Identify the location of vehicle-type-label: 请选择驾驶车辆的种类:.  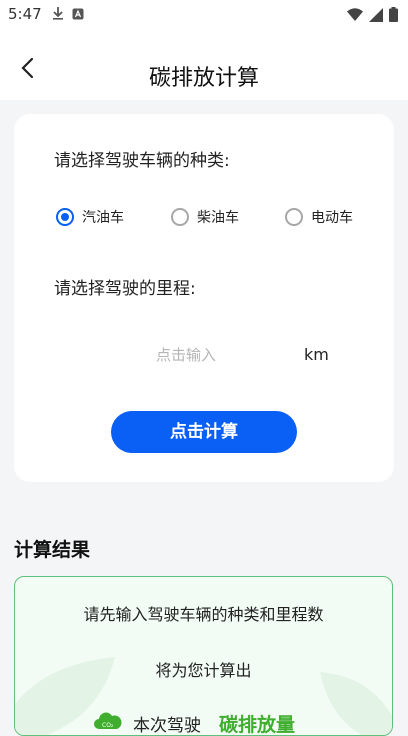
(142, 158).